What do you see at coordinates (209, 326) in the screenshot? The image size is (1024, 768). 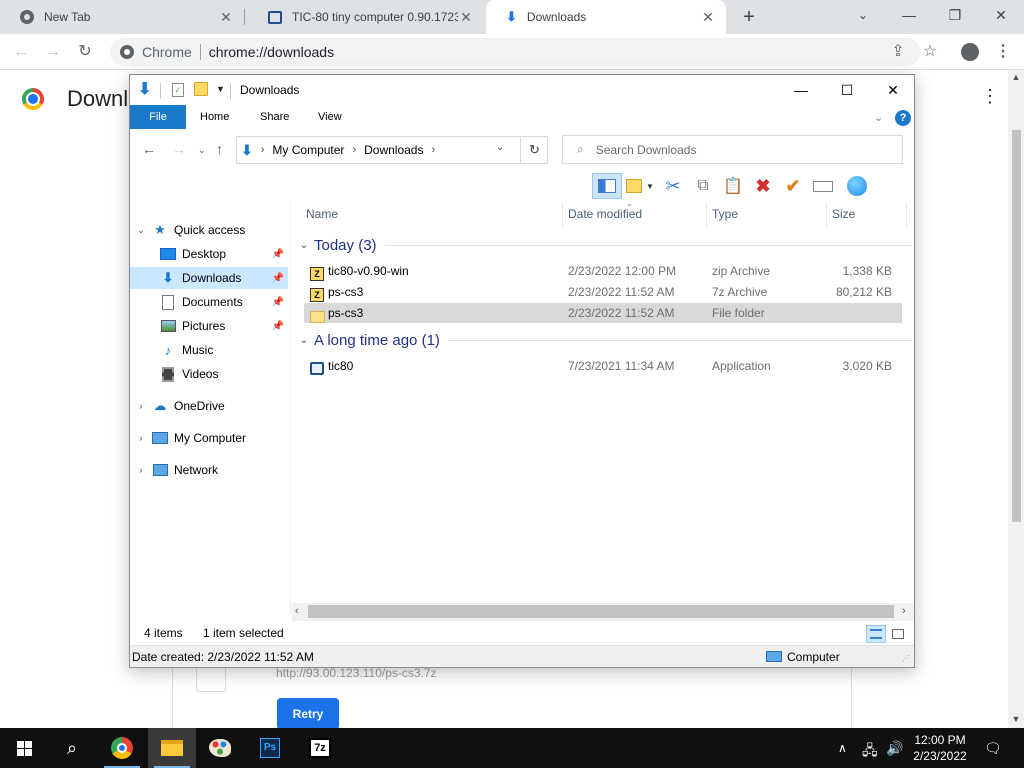 I see `nav-pictures: Pictures 📌` at bounding box center [209, 326].